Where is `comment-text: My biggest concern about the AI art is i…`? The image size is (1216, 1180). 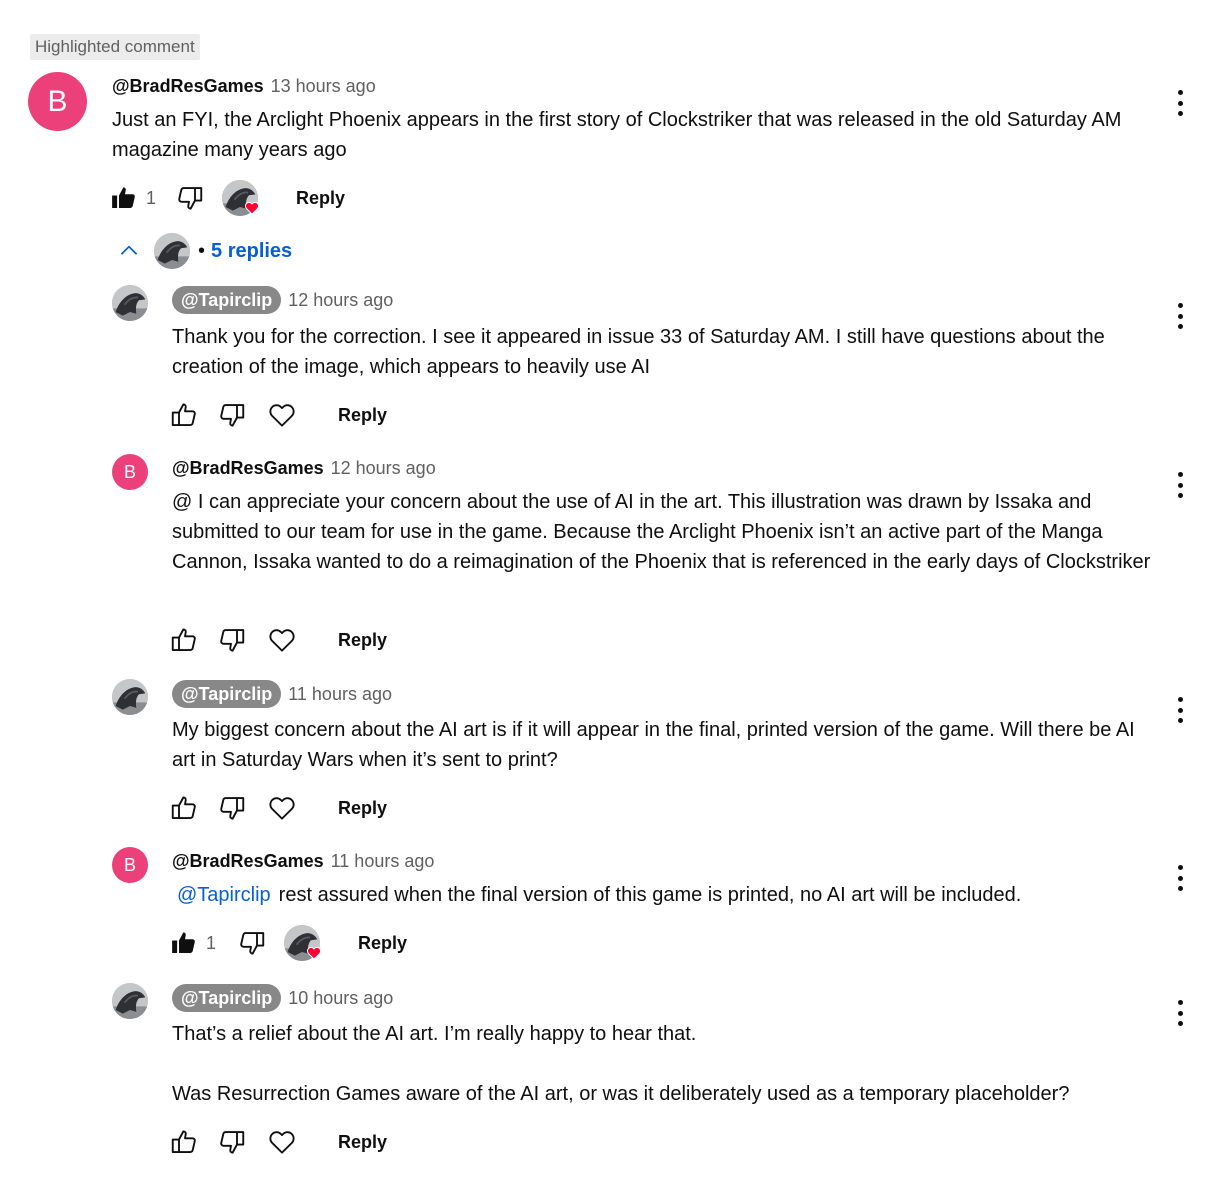 comment-text: My biggest concern about the AI art is i… is located at coordinates (653, 745).